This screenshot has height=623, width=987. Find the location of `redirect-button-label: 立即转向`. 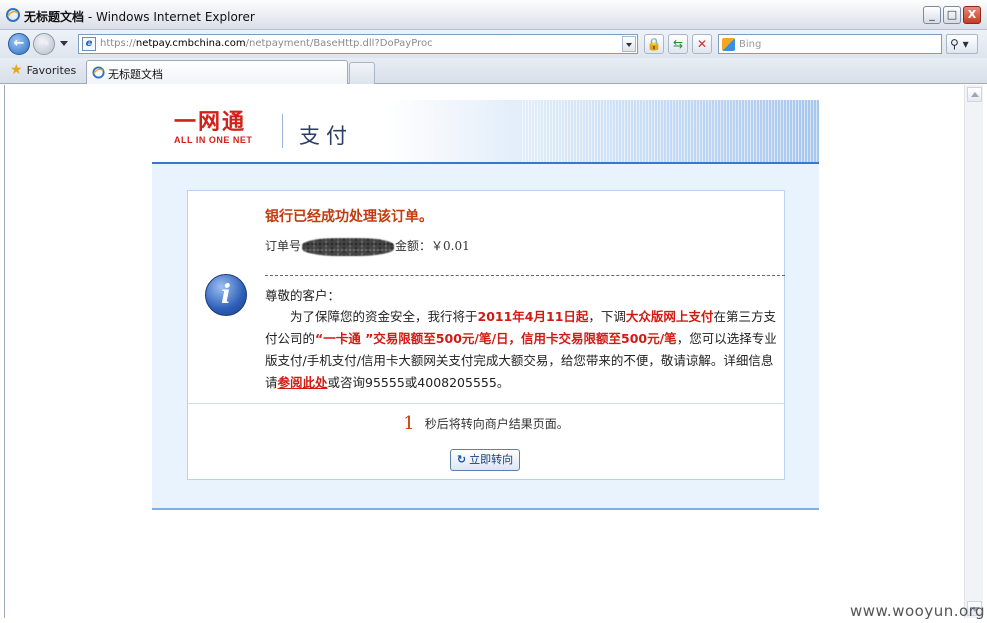

redirect-button-label: 立即转向 is located at coordinates (491, 459).